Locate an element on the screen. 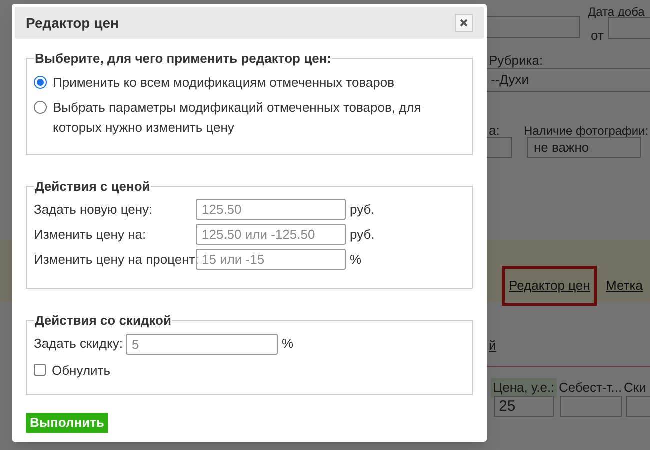  field-label: Задать новую цену: is located at coordinates (94, 209).